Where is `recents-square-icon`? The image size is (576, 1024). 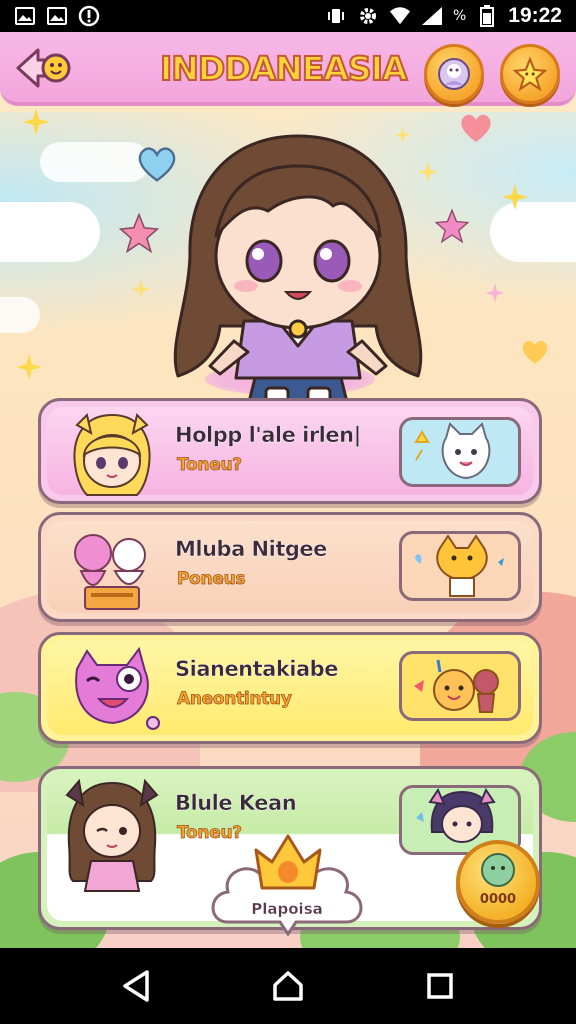 recents-square-icon is located at coordinates (440, 986).